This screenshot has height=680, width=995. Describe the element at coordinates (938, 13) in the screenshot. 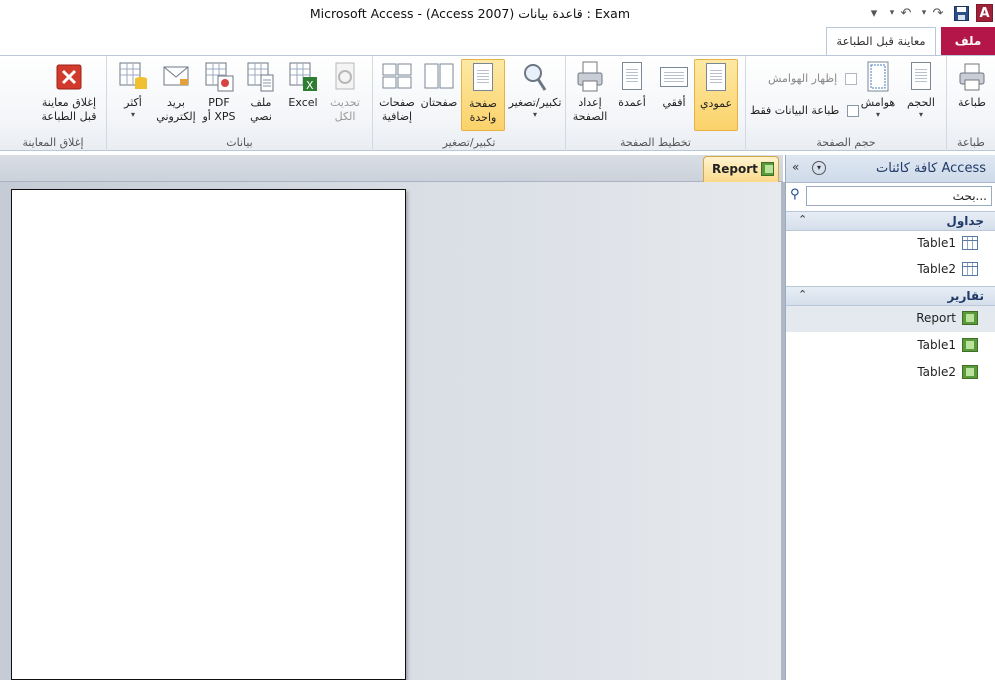

I see `redo-icon: ↷` at that location.